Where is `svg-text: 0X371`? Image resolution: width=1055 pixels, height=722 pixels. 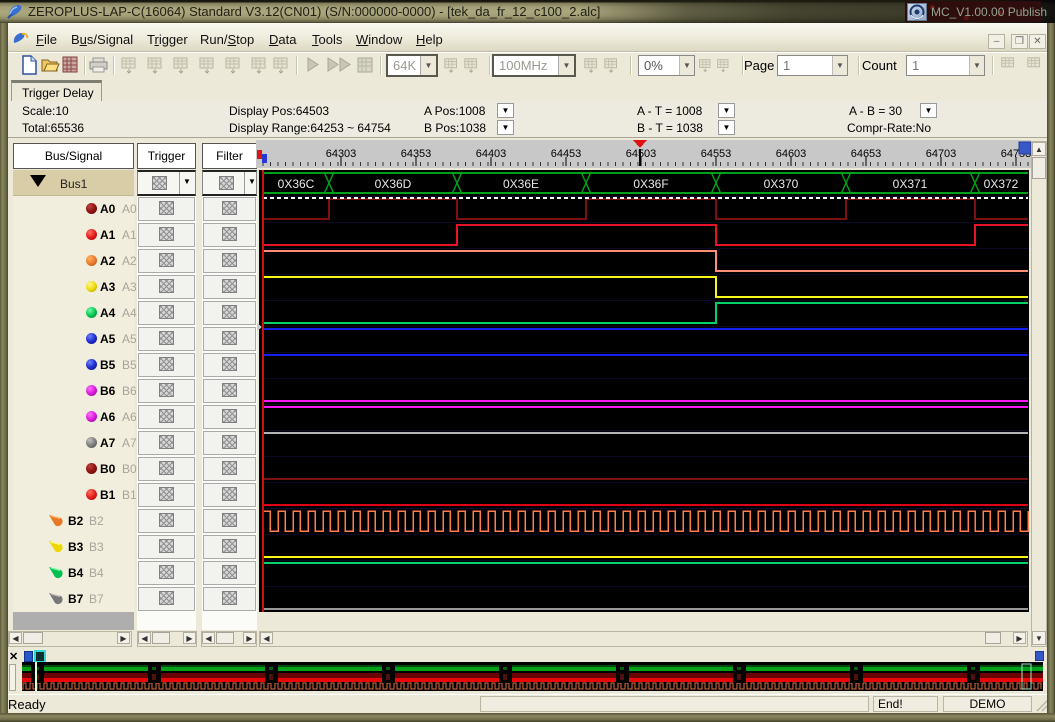 svg-text: 0X371 is located at coordinates (910, 184).